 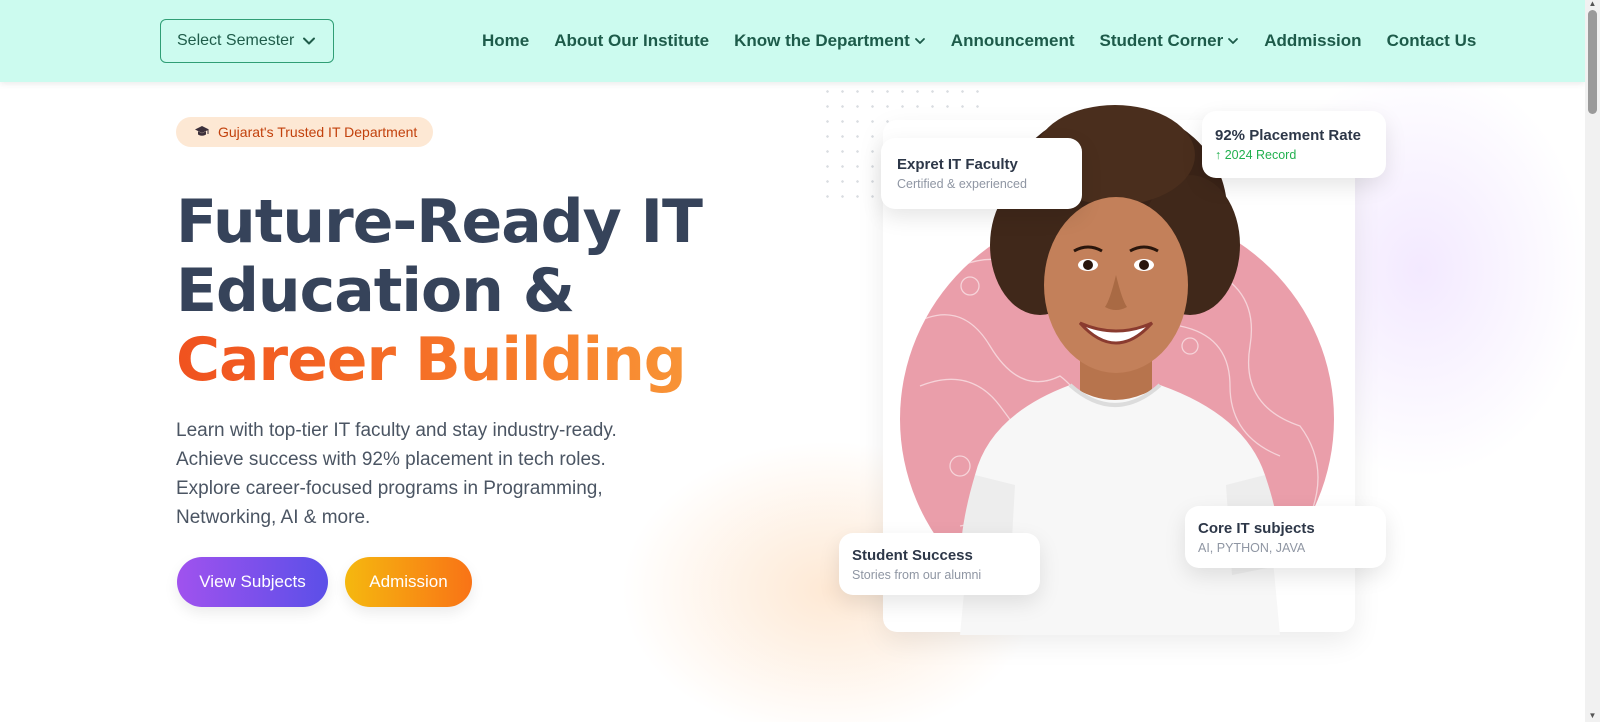 I want to click on nav-about-label: About Our Institute, so click(x=632, y=40).